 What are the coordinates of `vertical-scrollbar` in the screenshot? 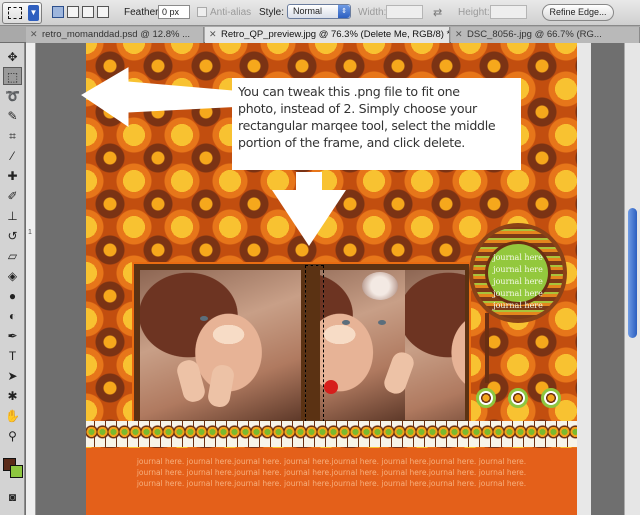 It's located at (632, 279).